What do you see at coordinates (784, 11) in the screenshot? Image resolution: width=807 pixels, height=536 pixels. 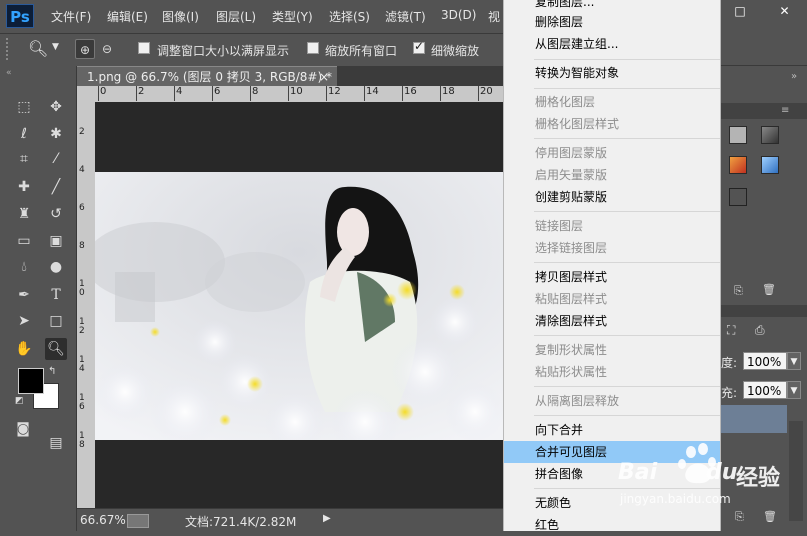 I see `close-window-button: ✕` at bounding box center [784, 11].